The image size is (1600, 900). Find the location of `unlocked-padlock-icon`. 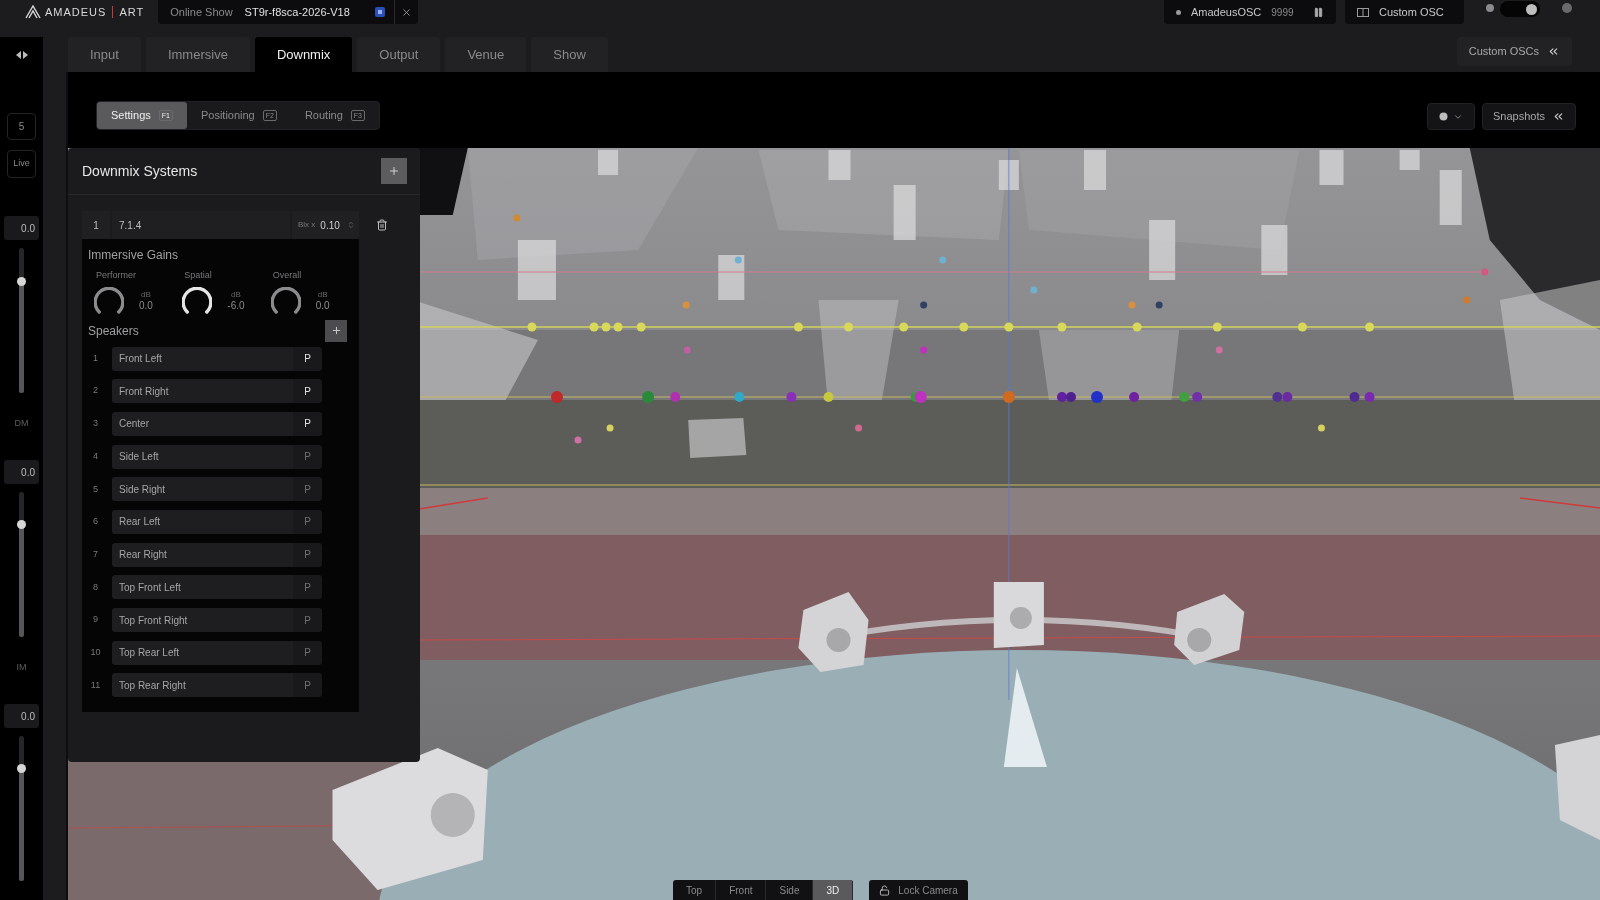

unlocked-padlock-icon is located at coordinates (885, 890).